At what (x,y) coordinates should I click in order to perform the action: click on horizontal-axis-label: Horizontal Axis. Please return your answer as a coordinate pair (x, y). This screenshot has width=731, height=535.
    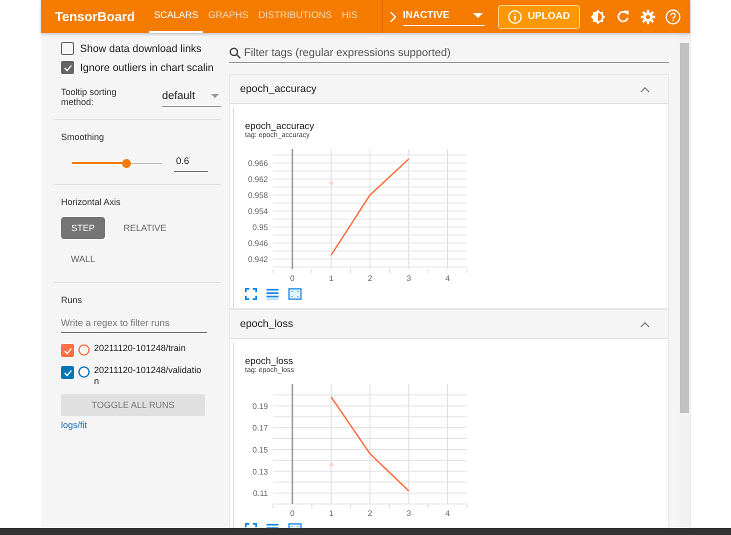
    Looking at the image, I should click on (91, 202).